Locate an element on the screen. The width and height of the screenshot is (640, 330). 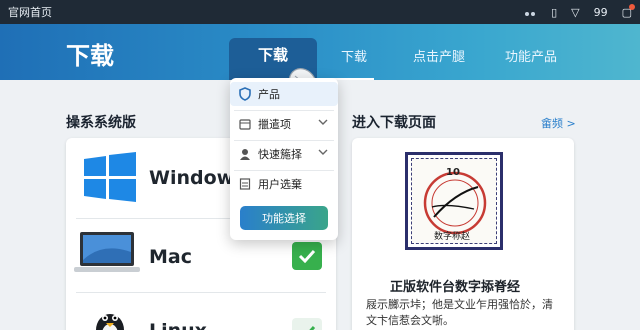
menu-item-user-select: 用户选棄 is located at coordinates (284, 184).